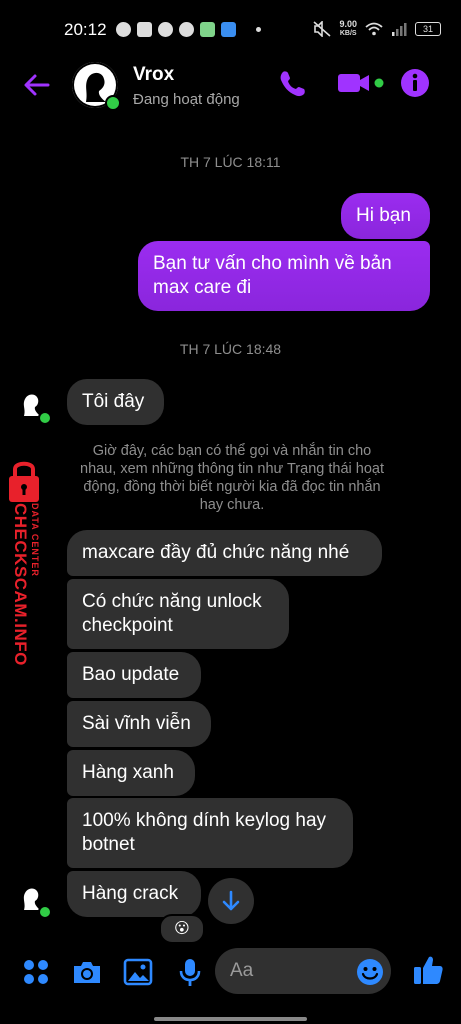 The width and height of the screenshot is (461, 1024). I want to click on signal-icon, so click(399, 29).